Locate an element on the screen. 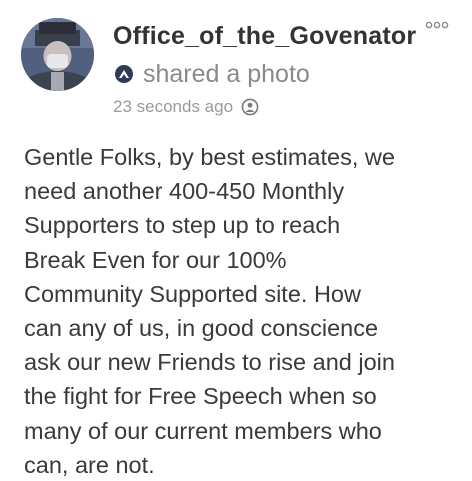  avatar-image is located at coordinates (57, 54).